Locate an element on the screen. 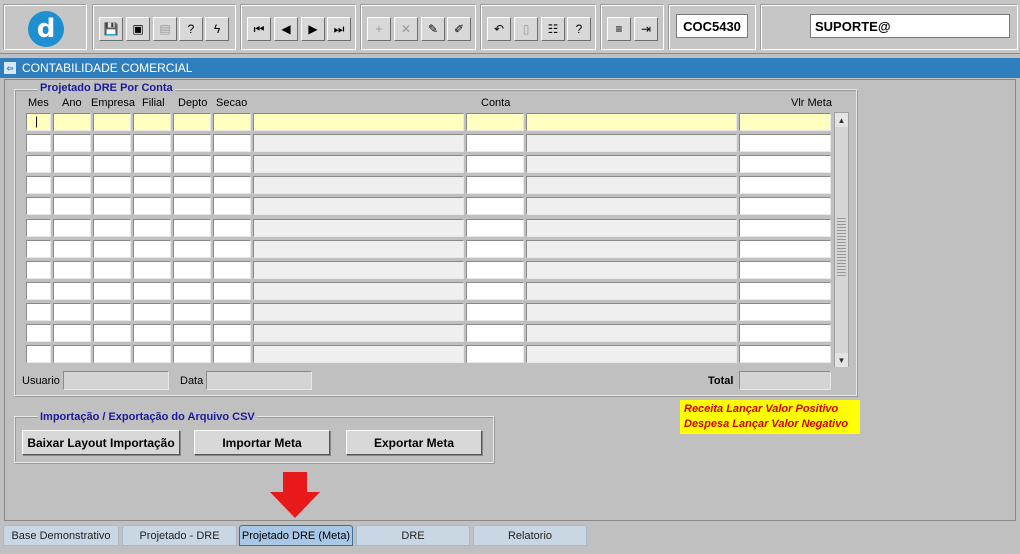 This screenshot has width=1020, height=554. query-icon: ? is located at coordinates (191, 29).